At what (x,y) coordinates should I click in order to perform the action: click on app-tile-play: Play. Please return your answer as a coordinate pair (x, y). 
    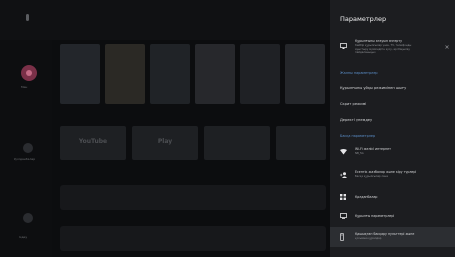
    Looking at the image, I should click on (165, 143).